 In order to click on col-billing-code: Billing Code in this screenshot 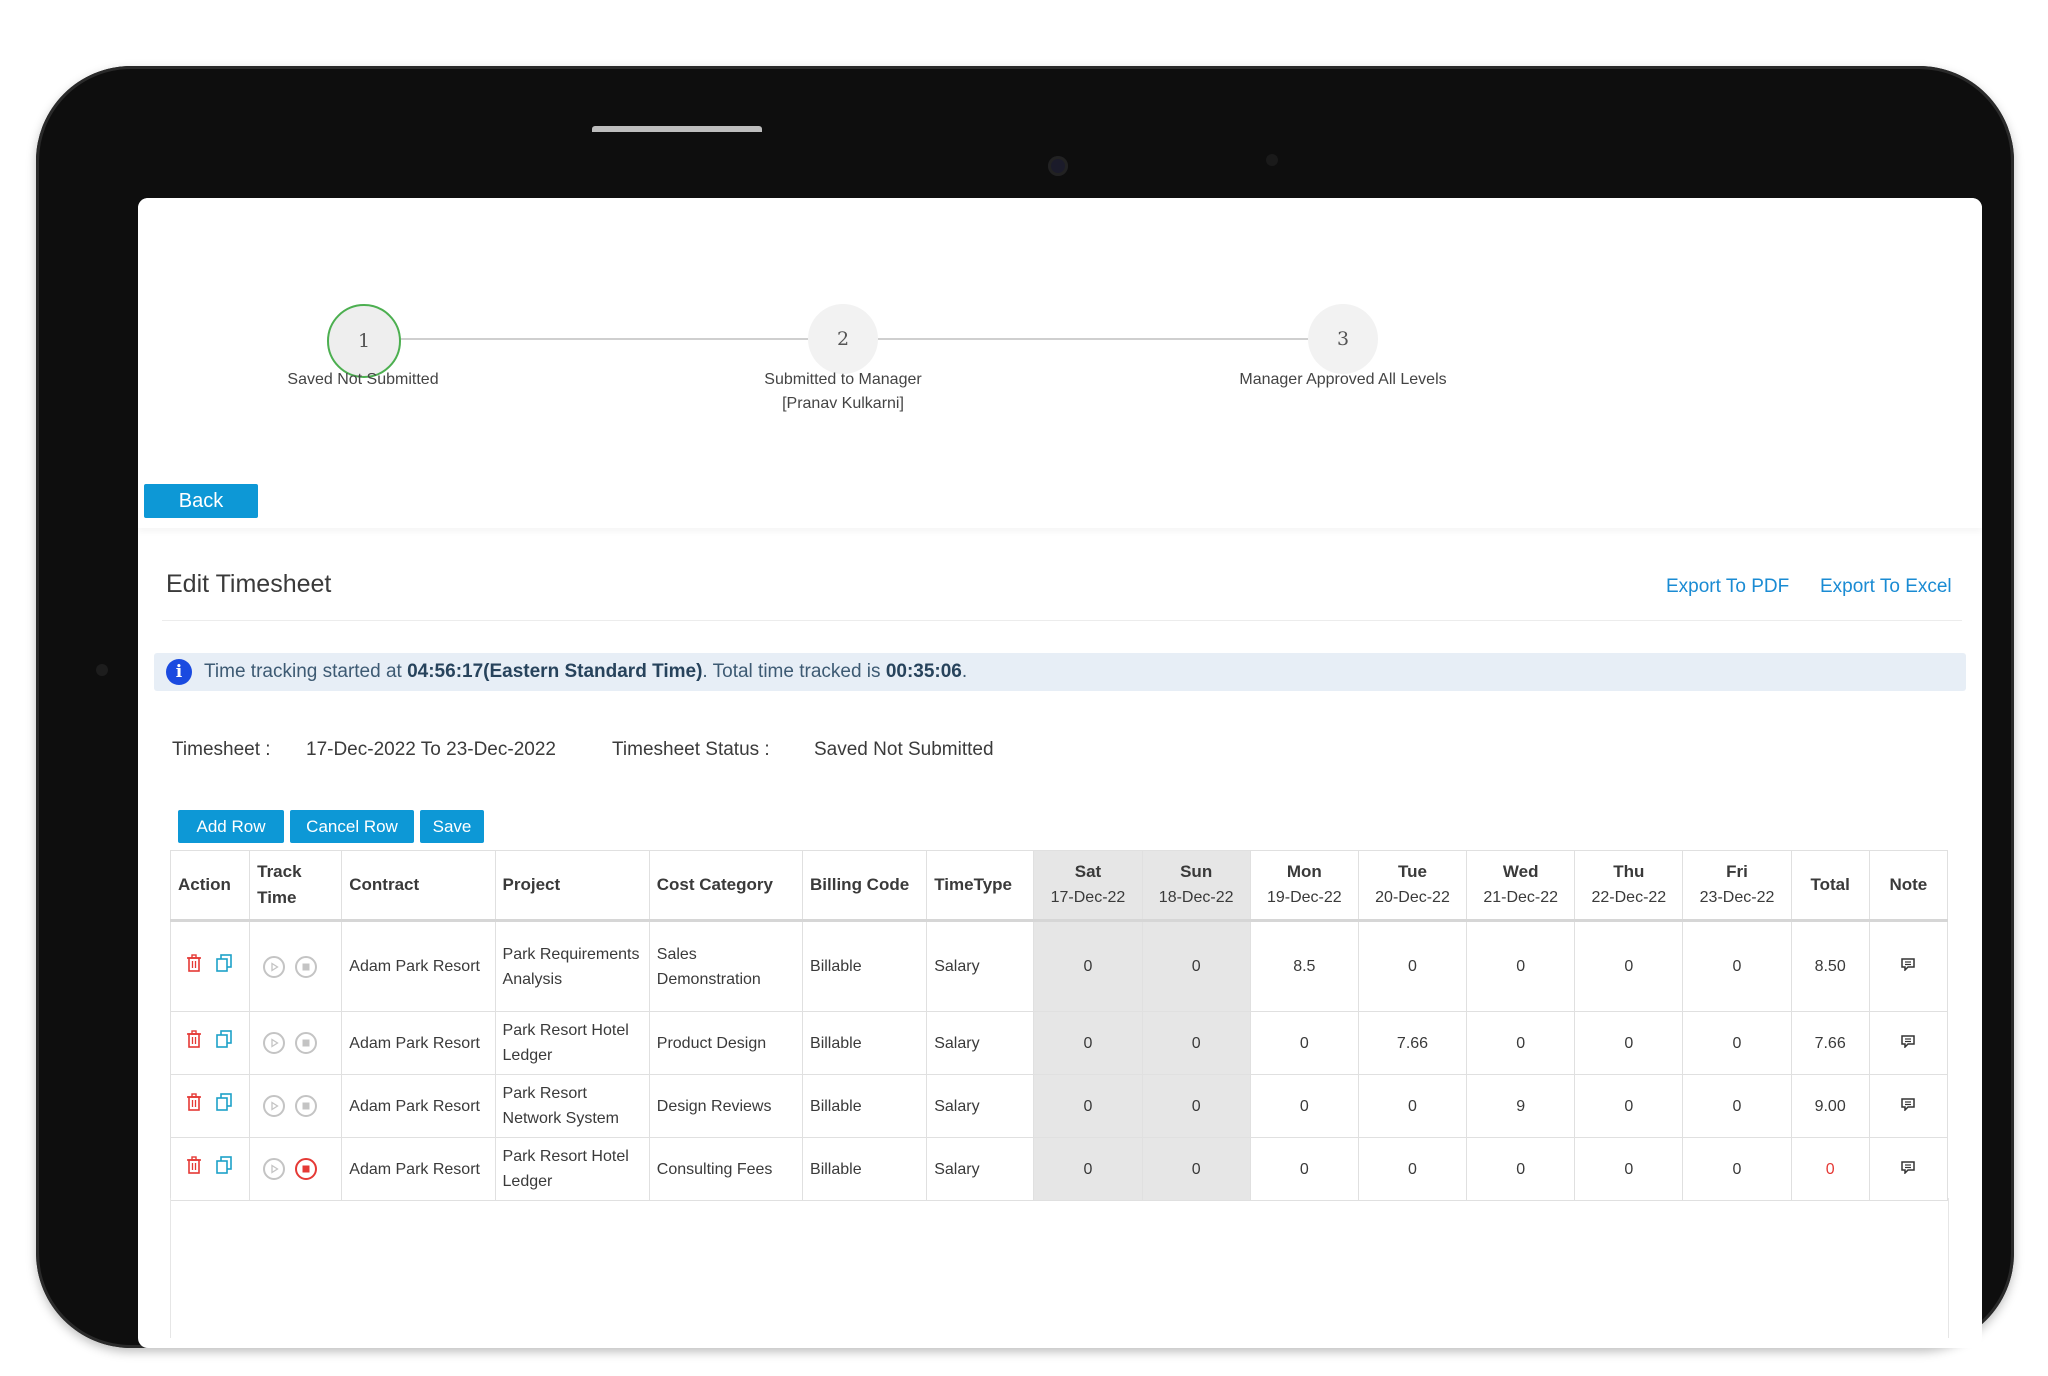, I will do `click(865, 886)`.